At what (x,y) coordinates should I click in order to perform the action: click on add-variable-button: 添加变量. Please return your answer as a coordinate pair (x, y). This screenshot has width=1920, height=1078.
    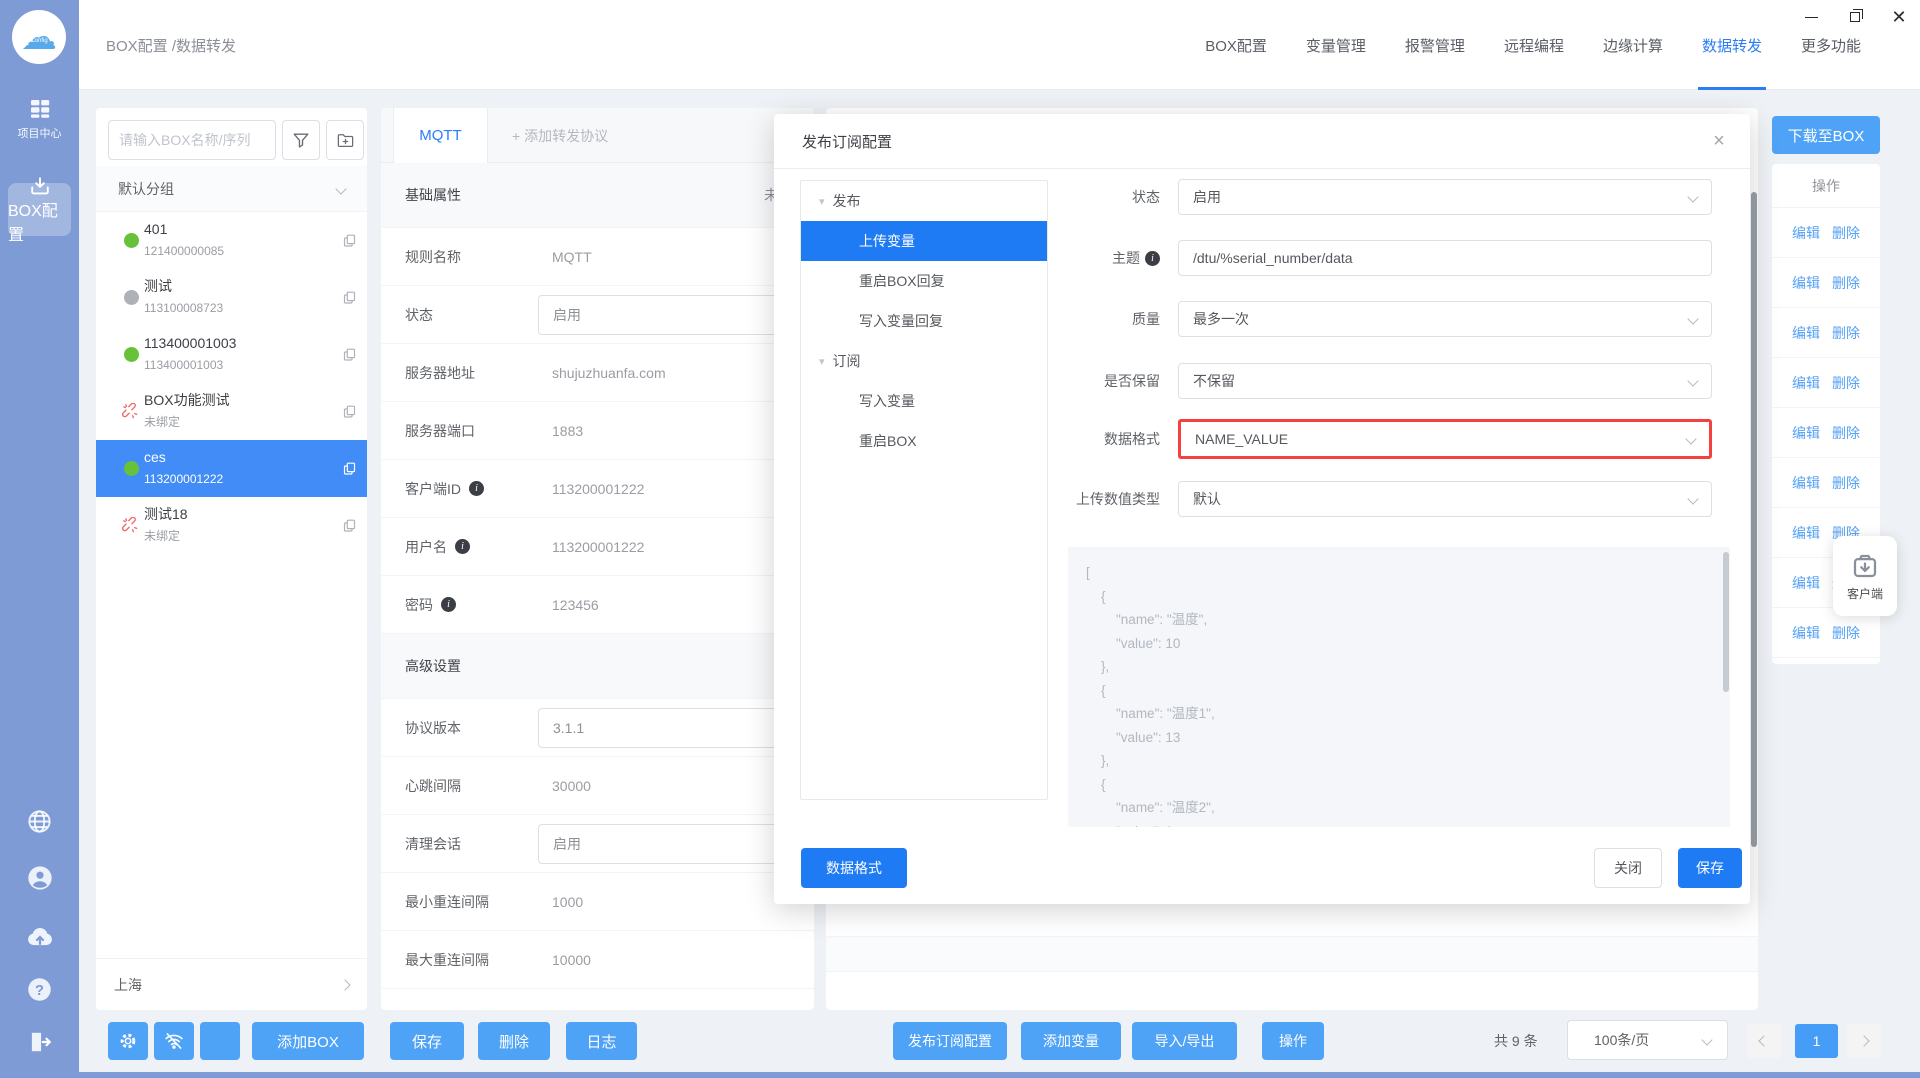
    Looking at the image, I should click on (1071, 1041).